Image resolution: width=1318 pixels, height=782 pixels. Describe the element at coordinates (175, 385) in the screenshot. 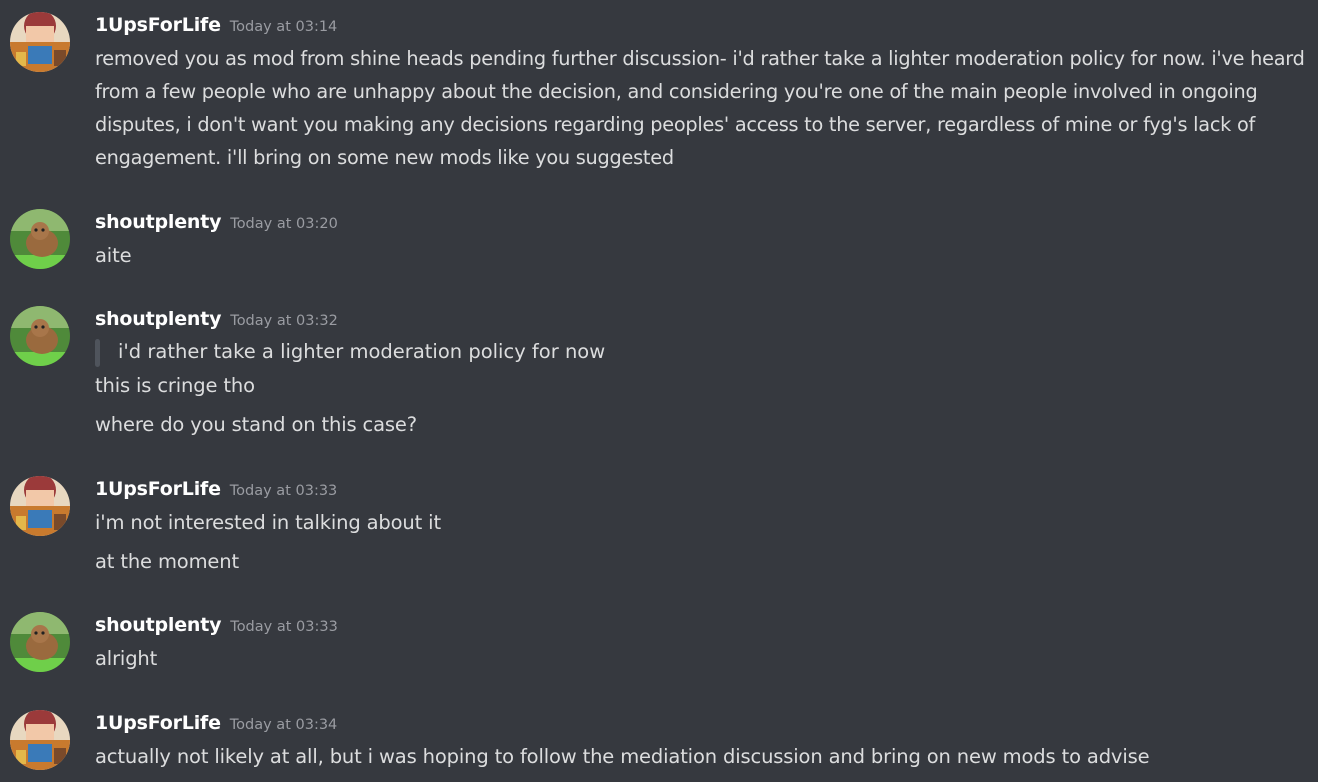

I see `message-text: this is cringe tho` at that location.